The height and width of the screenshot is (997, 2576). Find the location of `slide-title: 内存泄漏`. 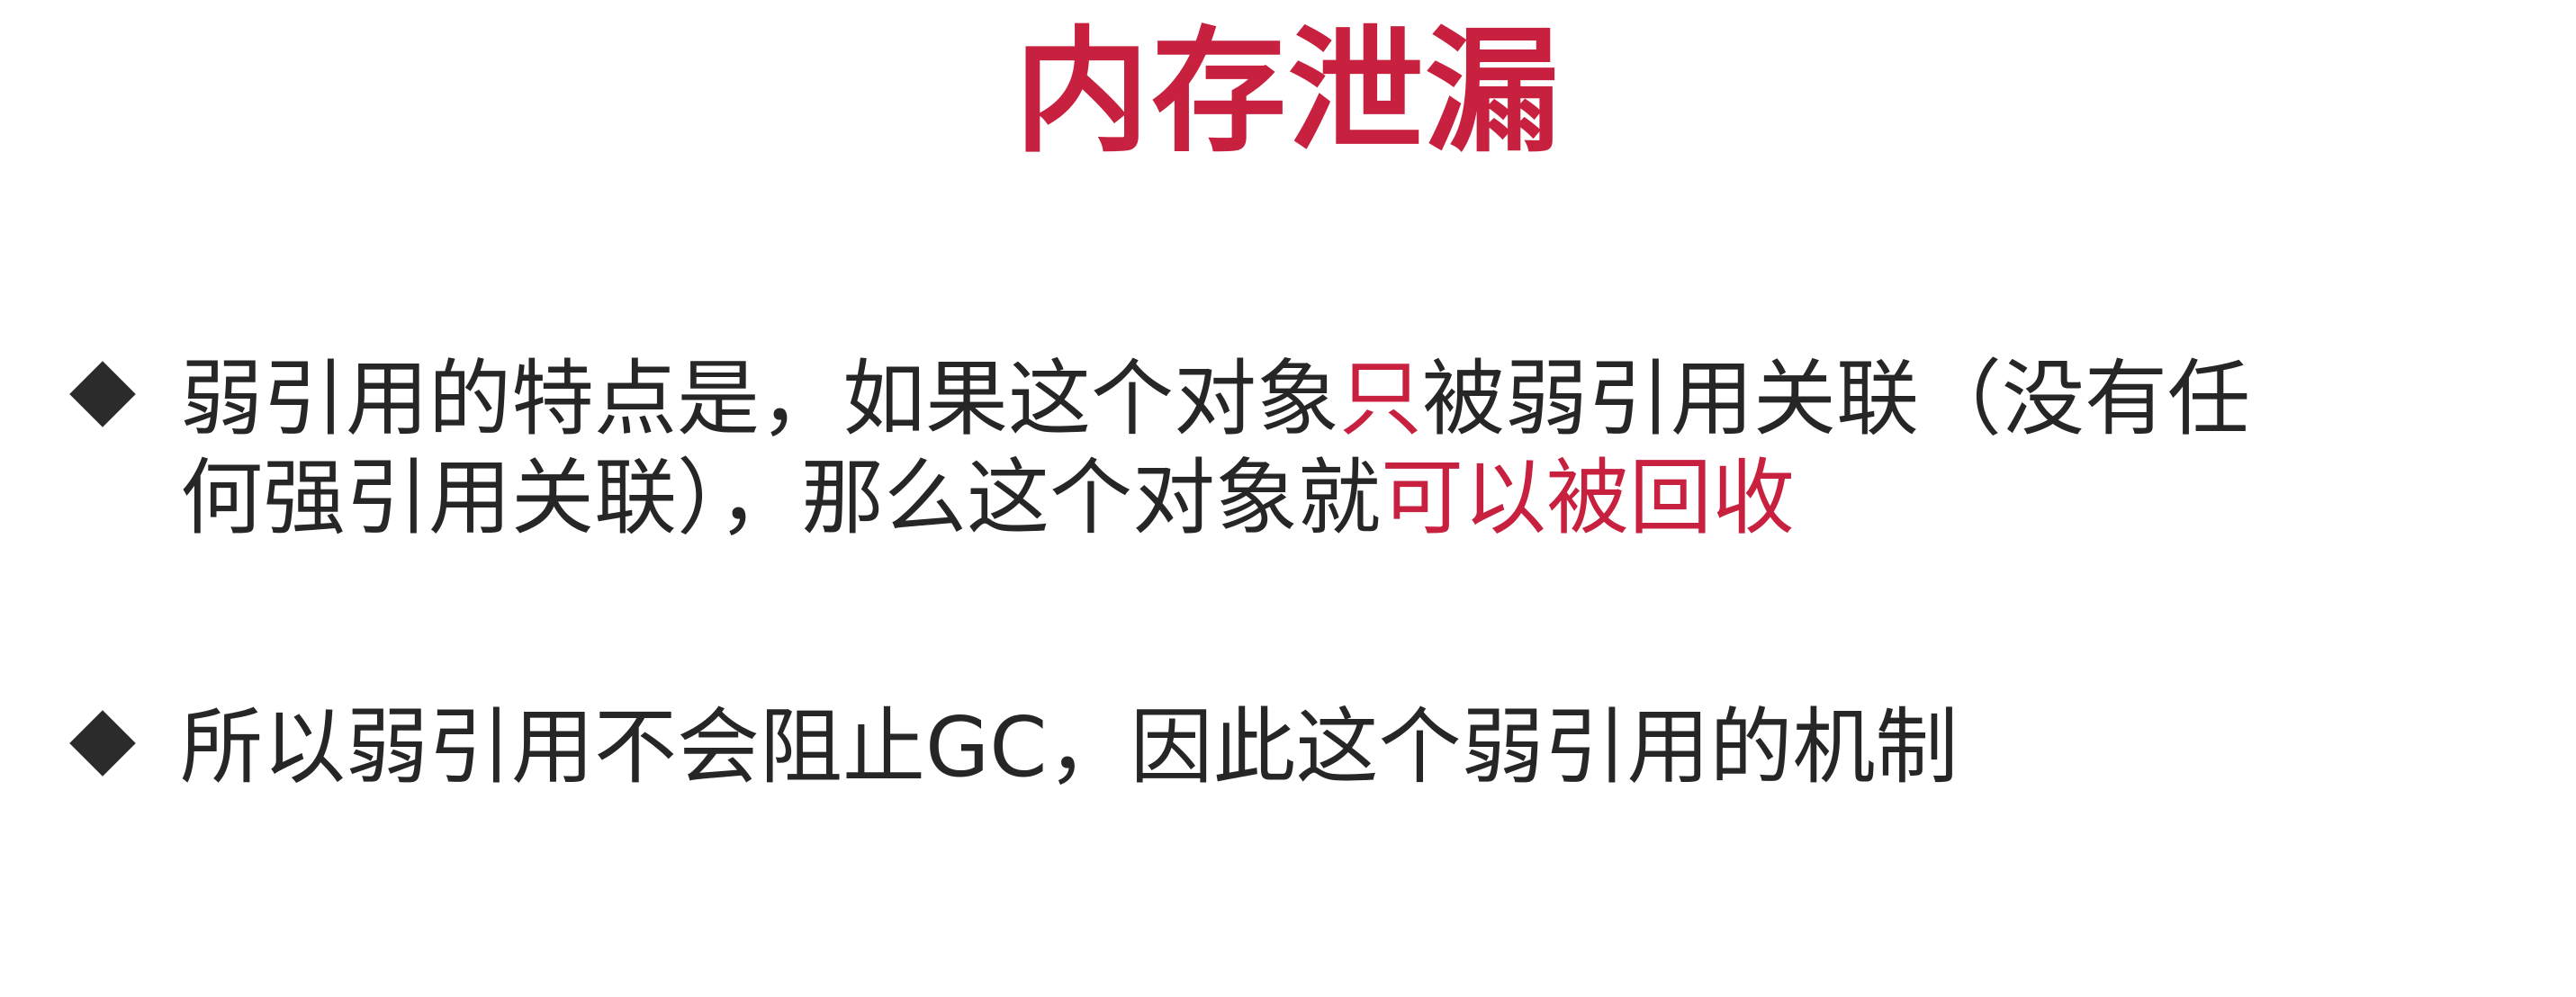

slide-title: 内存泄漏 is located at coordinates (1287, 92).